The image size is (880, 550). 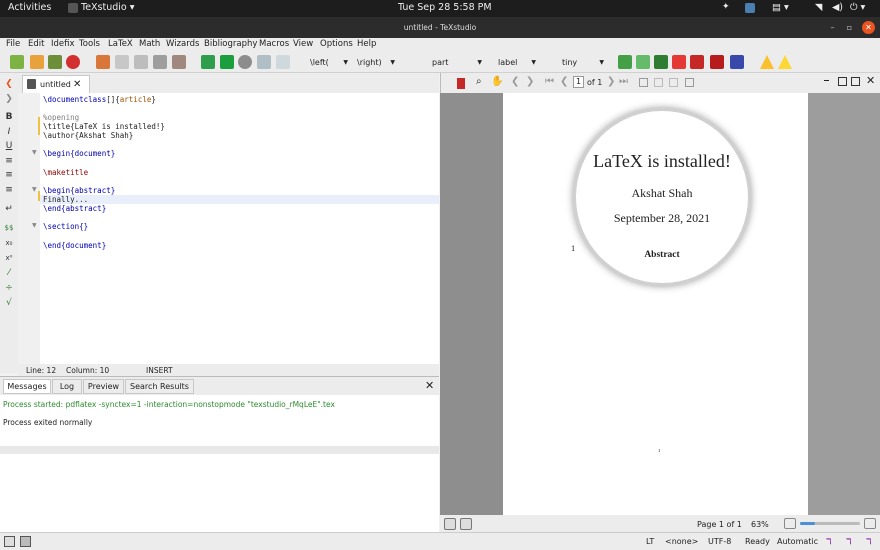 What do you see at coordinates (160, 62) in the screenshot?
I see `cut-icon` at bounding box center [160, 62].